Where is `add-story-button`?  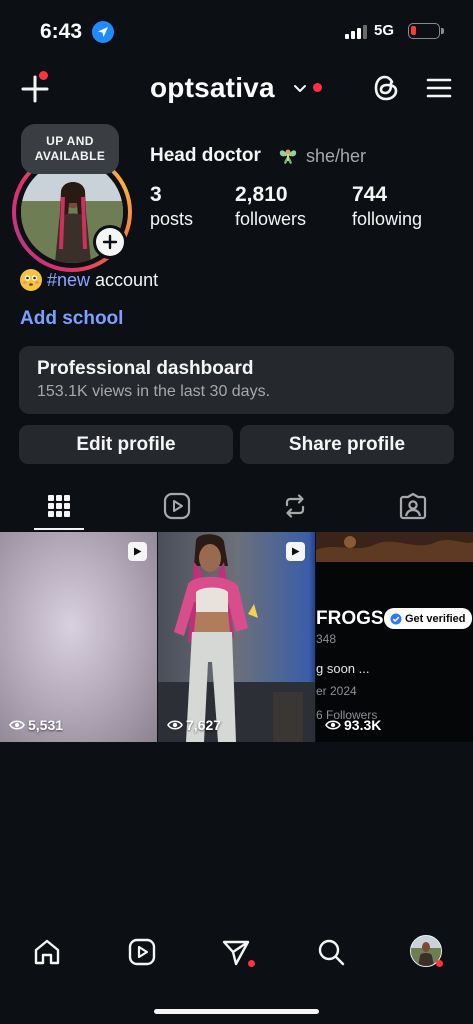 add-story-button is located at coordinates (110, 242).